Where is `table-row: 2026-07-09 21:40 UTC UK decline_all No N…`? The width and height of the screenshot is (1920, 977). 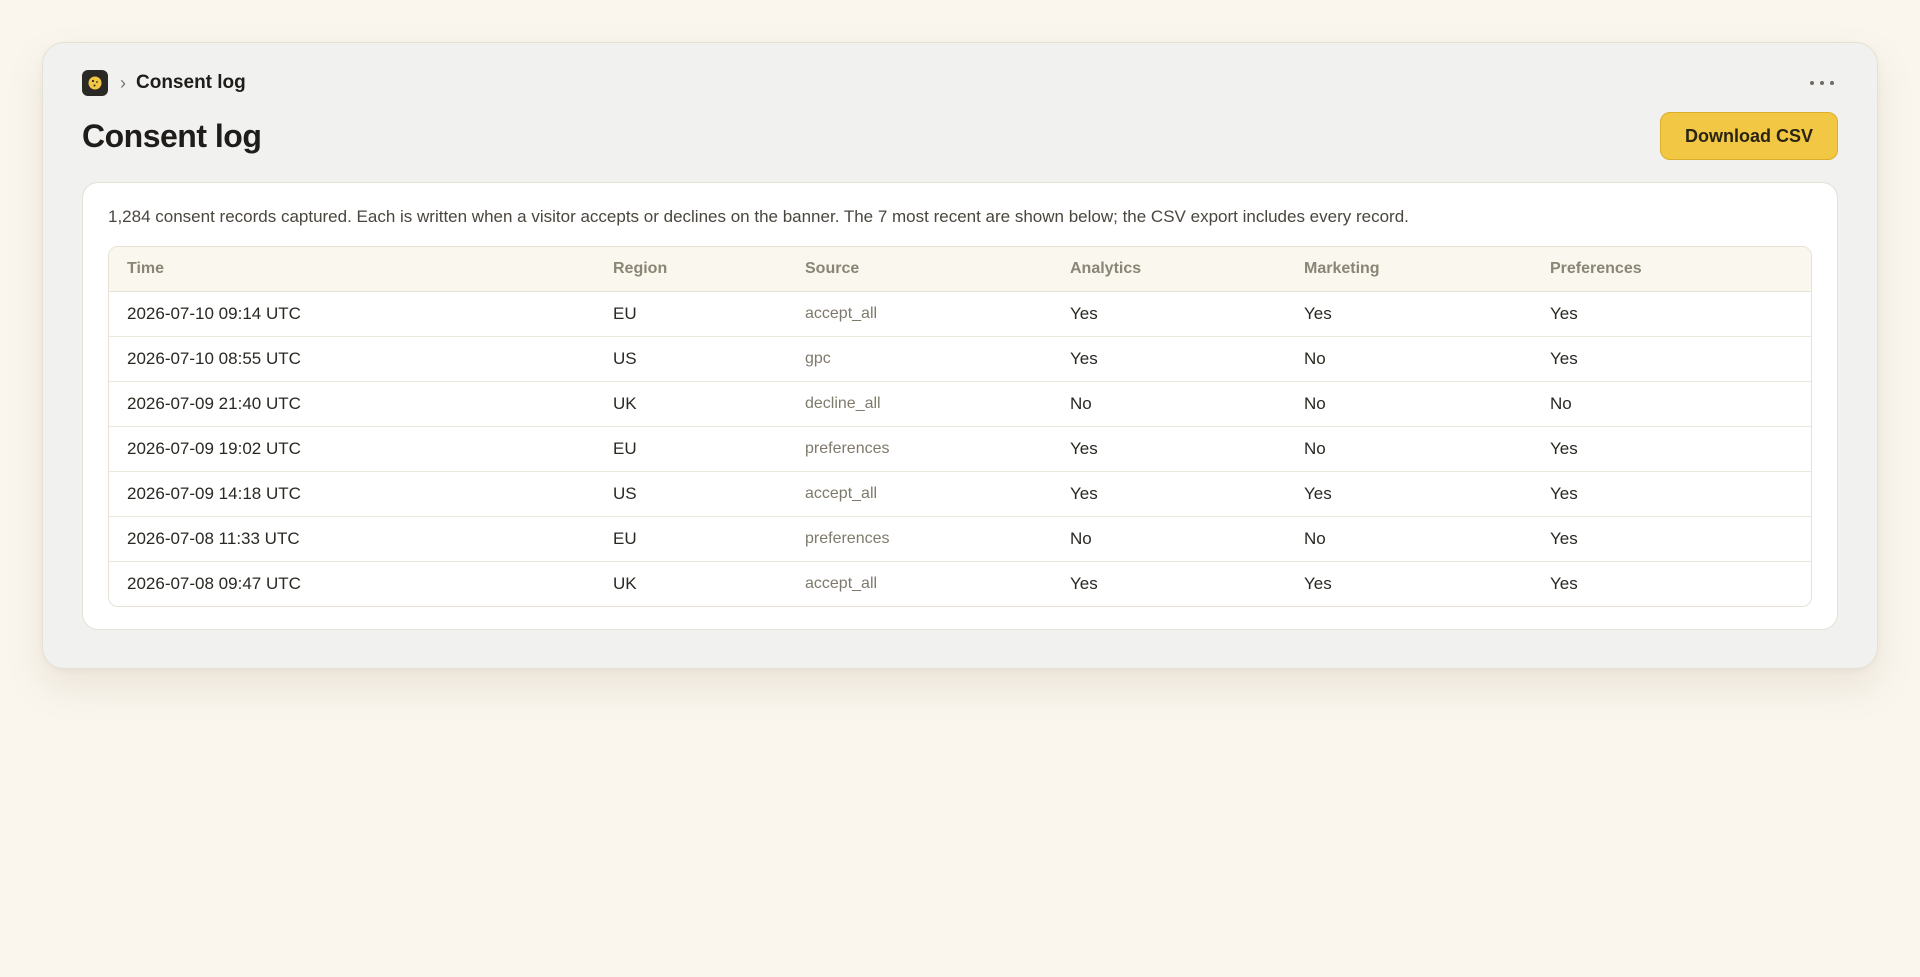 table-row: 2026-07-09 21:40 UTC UK decline_all No N… is located at coordinates (960, 404).